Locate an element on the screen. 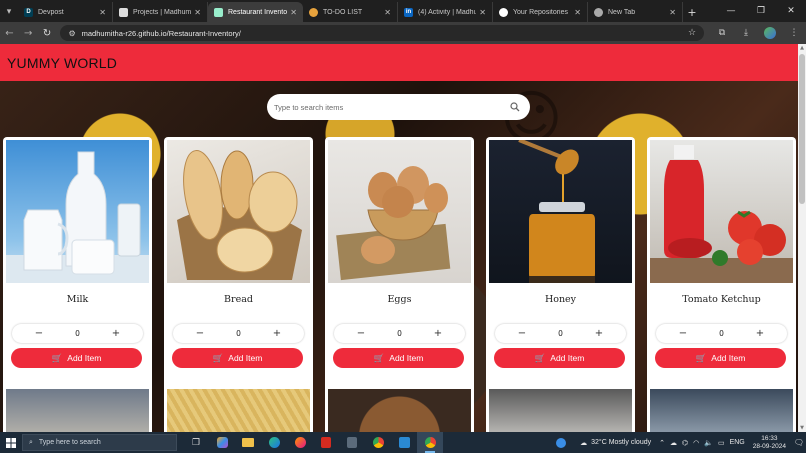 This screenshot has height=453, width=806. restore-icon: ❐ is located at coordinates (761, 11).